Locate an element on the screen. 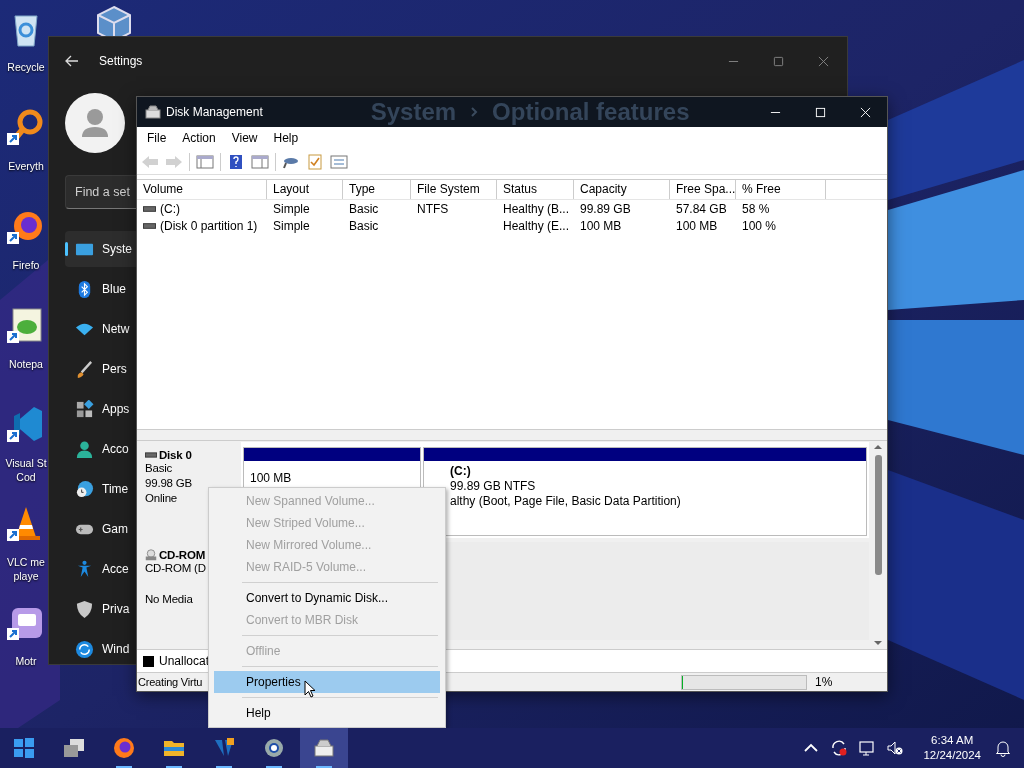 This screenshot has height=768, width=1024. icon-label: Firefo is located at coordinates (26, 265).